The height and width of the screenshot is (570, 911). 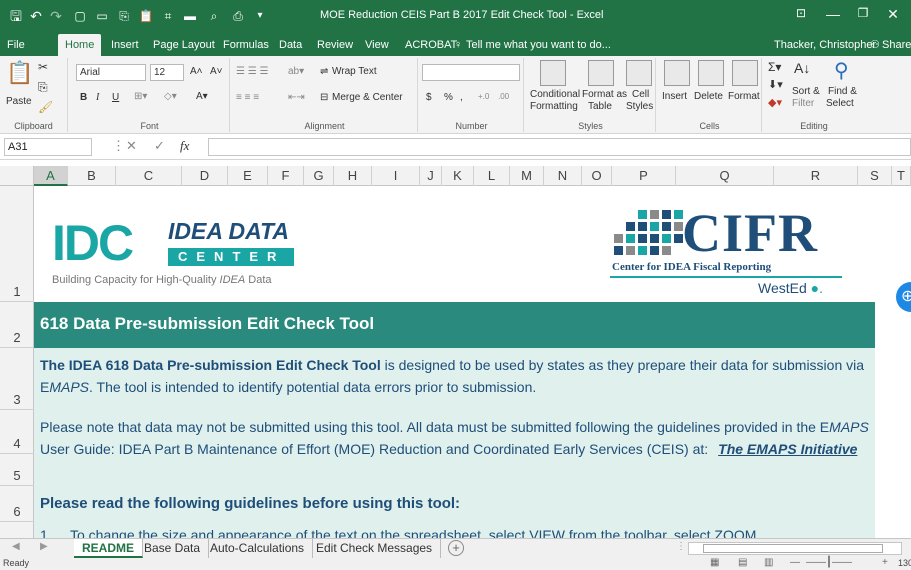 I want to click on wrap-text-button: Wrap Text, so click(x=354, y=71).